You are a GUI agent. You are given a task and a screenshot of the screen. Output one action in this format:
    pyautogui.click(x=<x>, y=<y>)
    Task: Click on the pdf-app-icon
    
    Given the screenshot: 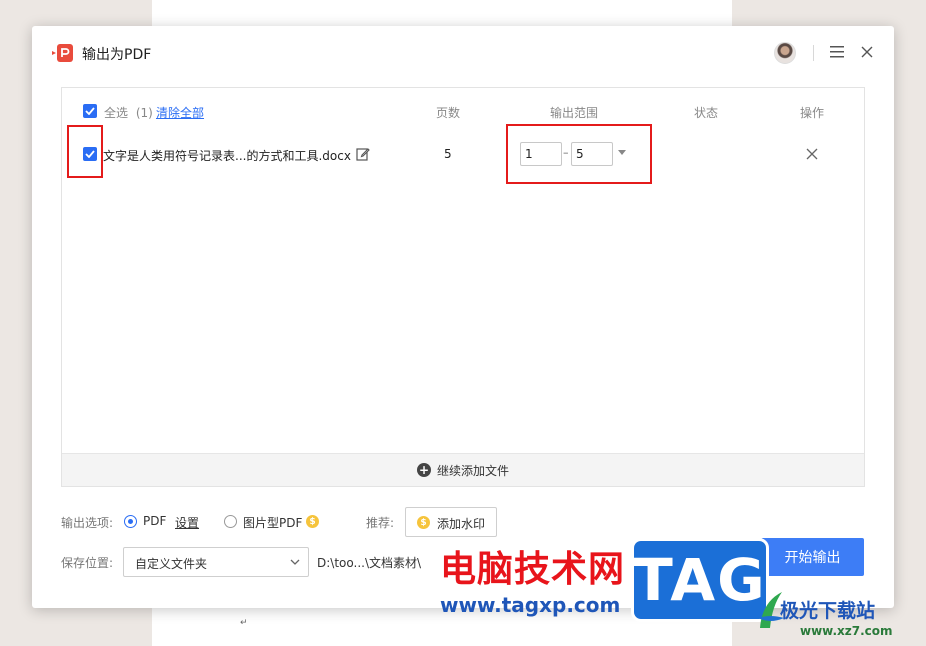 What is the action you would take?
    pyautogui.click(x=62, y=53)
    